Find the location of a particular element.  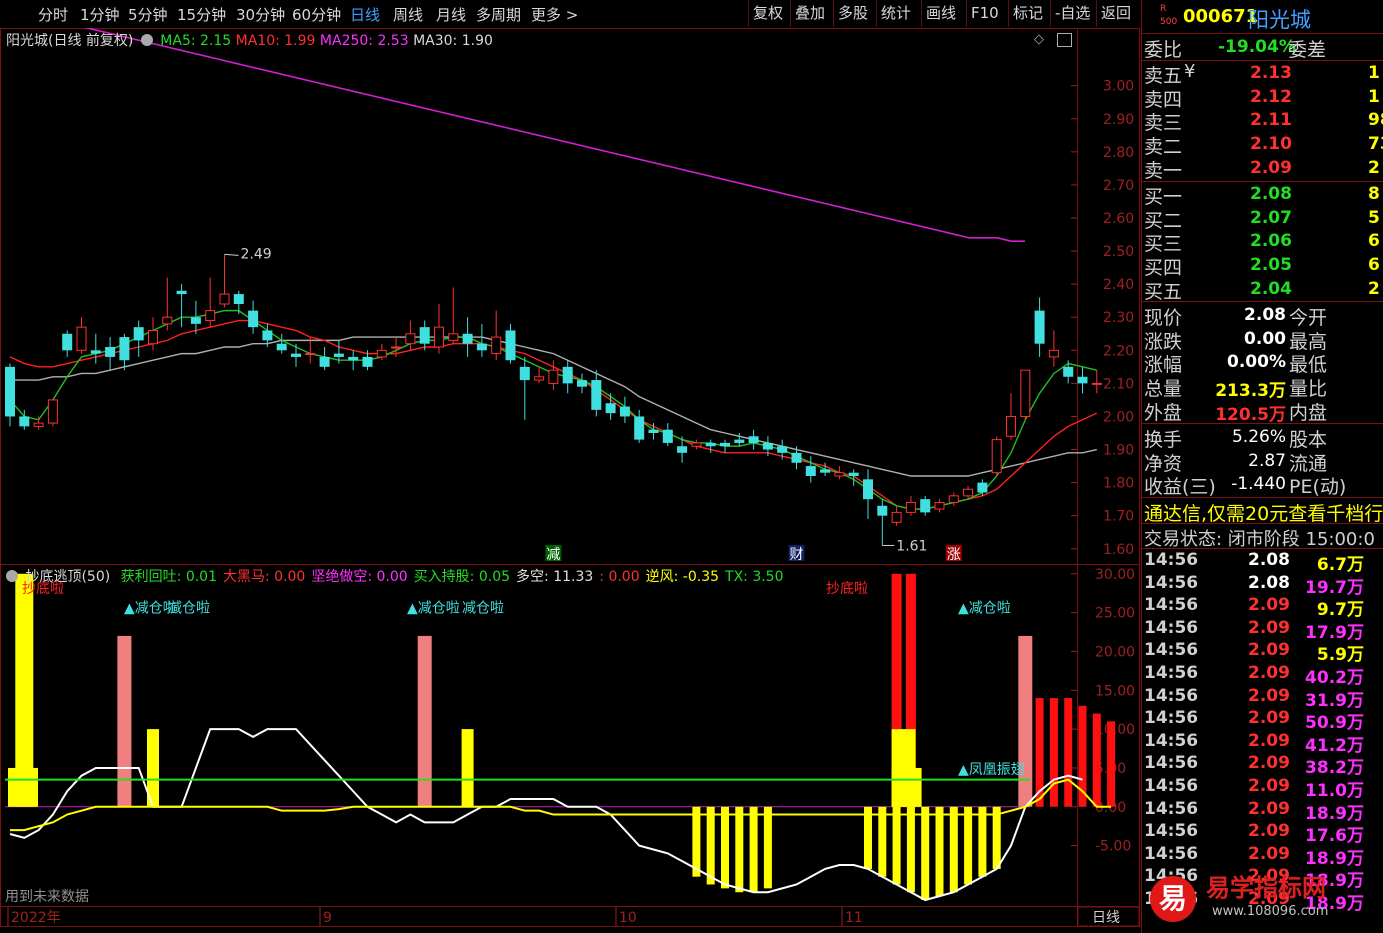

period-tab-0: 分时 is located at coordinates (53, 14).